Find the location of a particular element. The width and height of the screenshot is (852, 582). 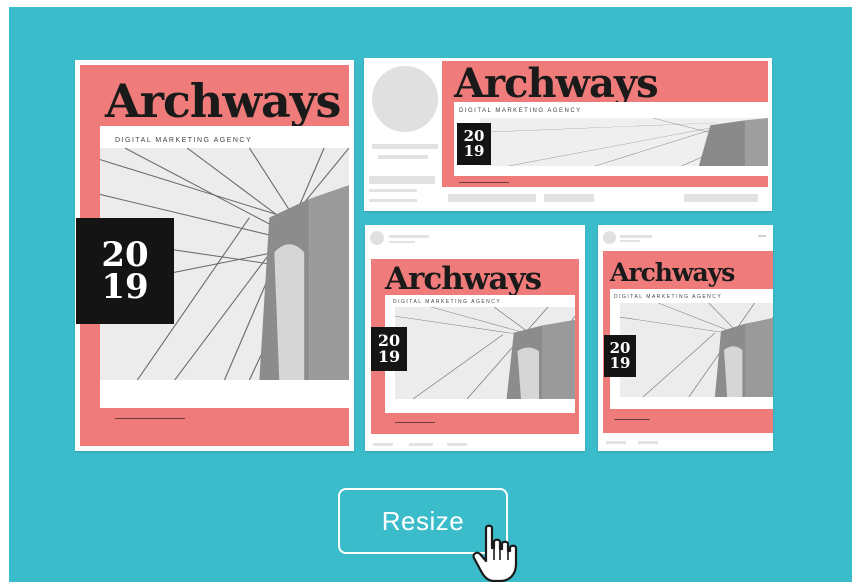

poster-year-bottom: 19 is located at coordinates (125, 287).